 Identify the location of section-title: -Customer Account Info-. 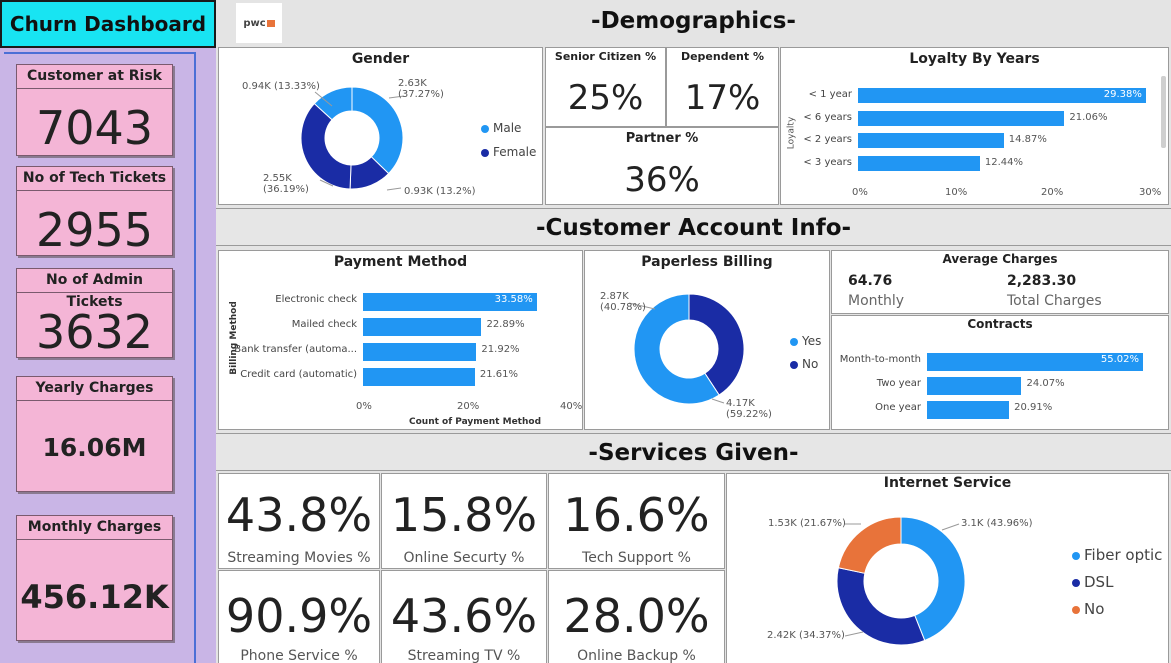
(693, 228).